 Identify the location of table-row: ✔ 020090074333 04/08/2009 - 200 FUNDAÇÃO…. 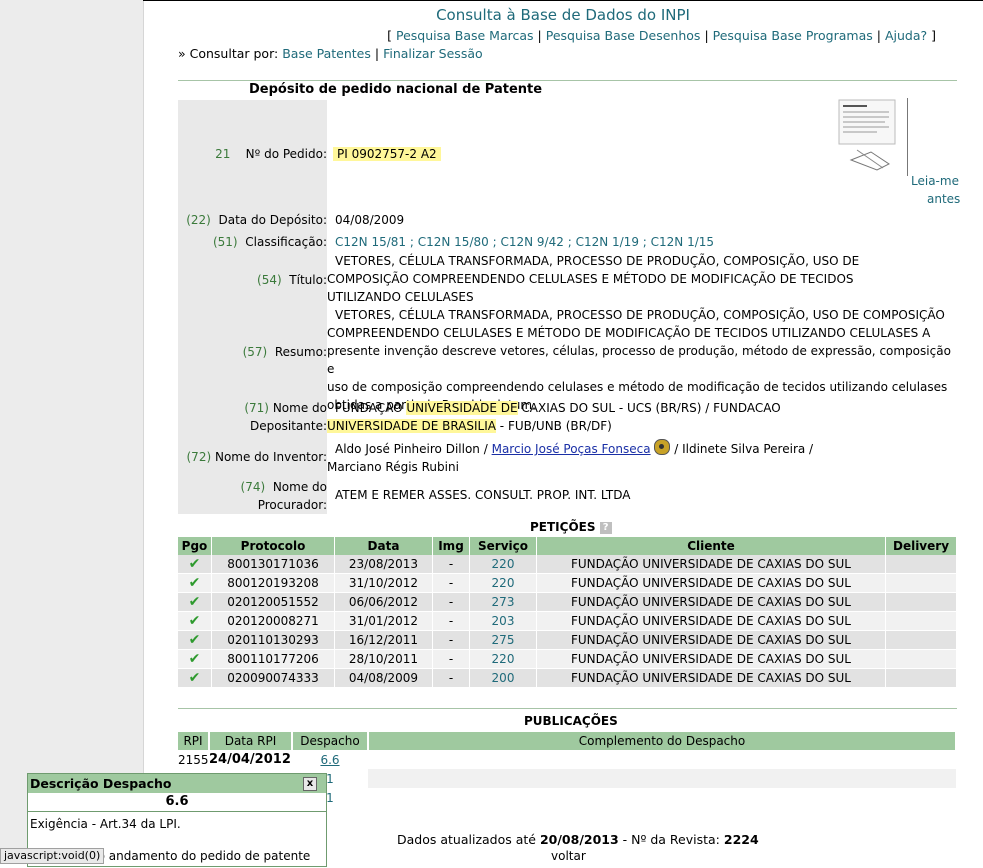
(567, 678).